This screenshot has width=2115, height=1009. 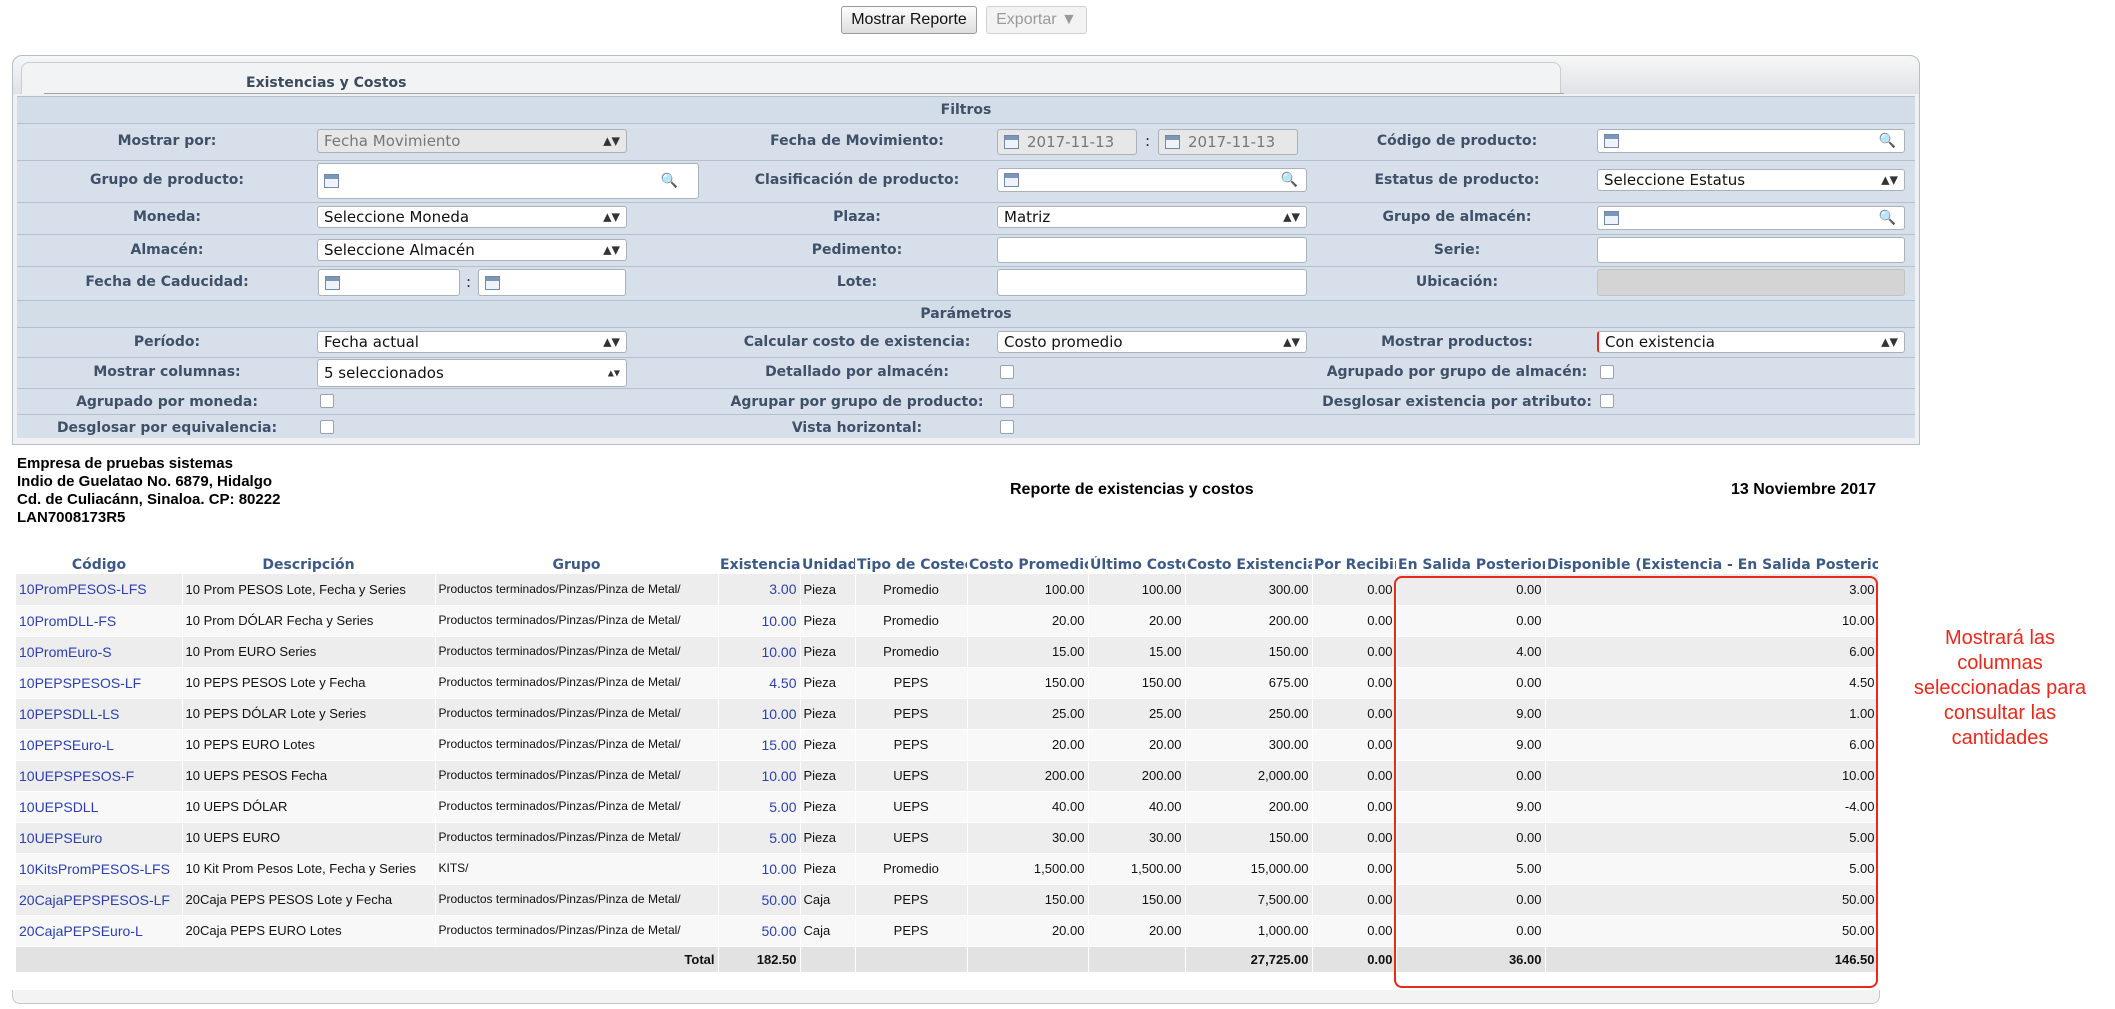 What do you see at coordinates (1354, 931) in the screenshot?
I see `cell-por-recibir: 0.00` at bounding box center [1354, 931].